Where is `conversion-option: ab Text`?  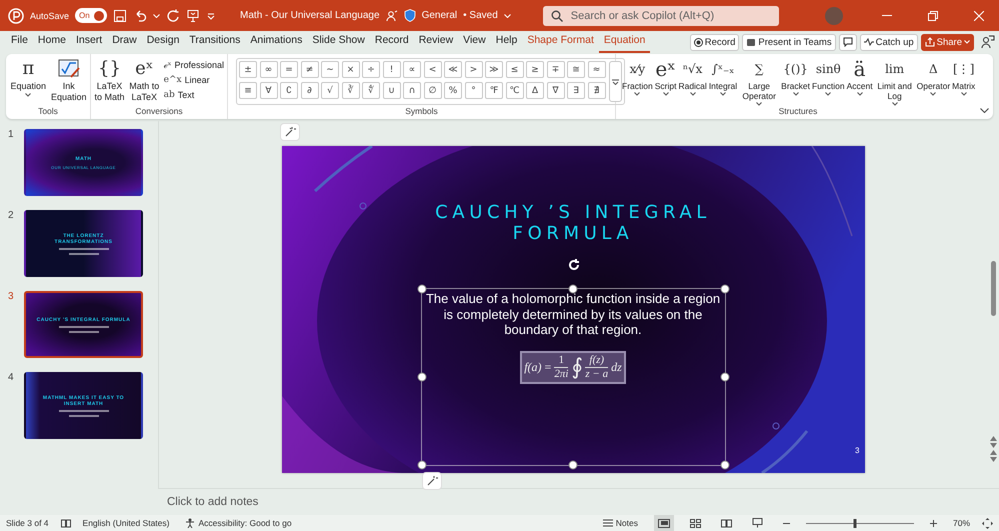 conversion-option: ab Text is located at coordinates (194, 94).